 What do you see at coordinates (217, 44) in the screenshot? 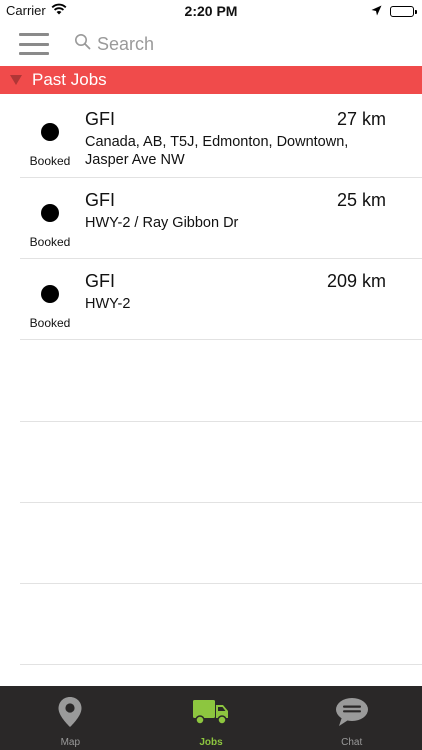
I see `search-input` at bounding box center [217, 44].